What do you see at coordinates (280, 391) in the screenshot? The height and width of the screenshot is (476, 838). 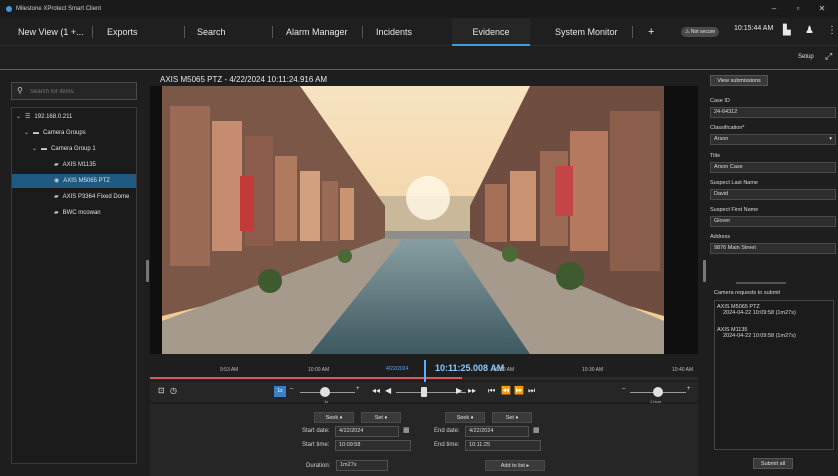 I see `speed-button: 1x` at bounding box center [280, 391].